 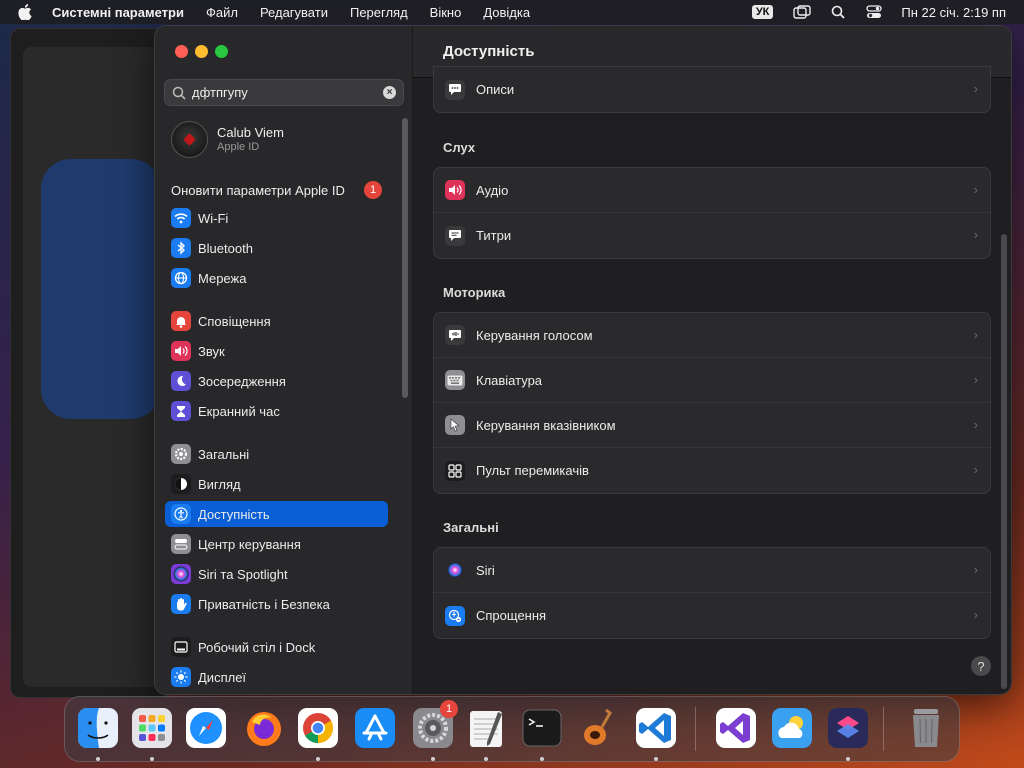 I want to click on menu-help: Довідка, so click(x=506, y=12).